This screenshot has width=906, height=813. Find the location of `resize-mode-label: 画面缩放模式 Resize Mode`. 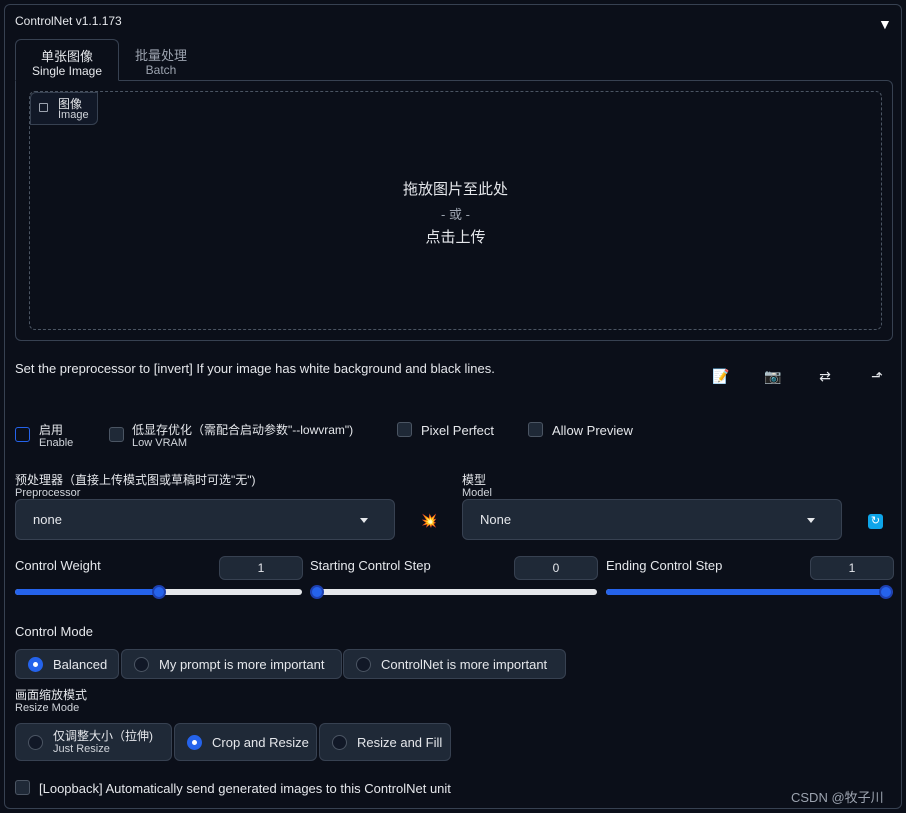

resize-mode-label: 画面缩放模式 Resize Mode is located at coordinates (51, 701).